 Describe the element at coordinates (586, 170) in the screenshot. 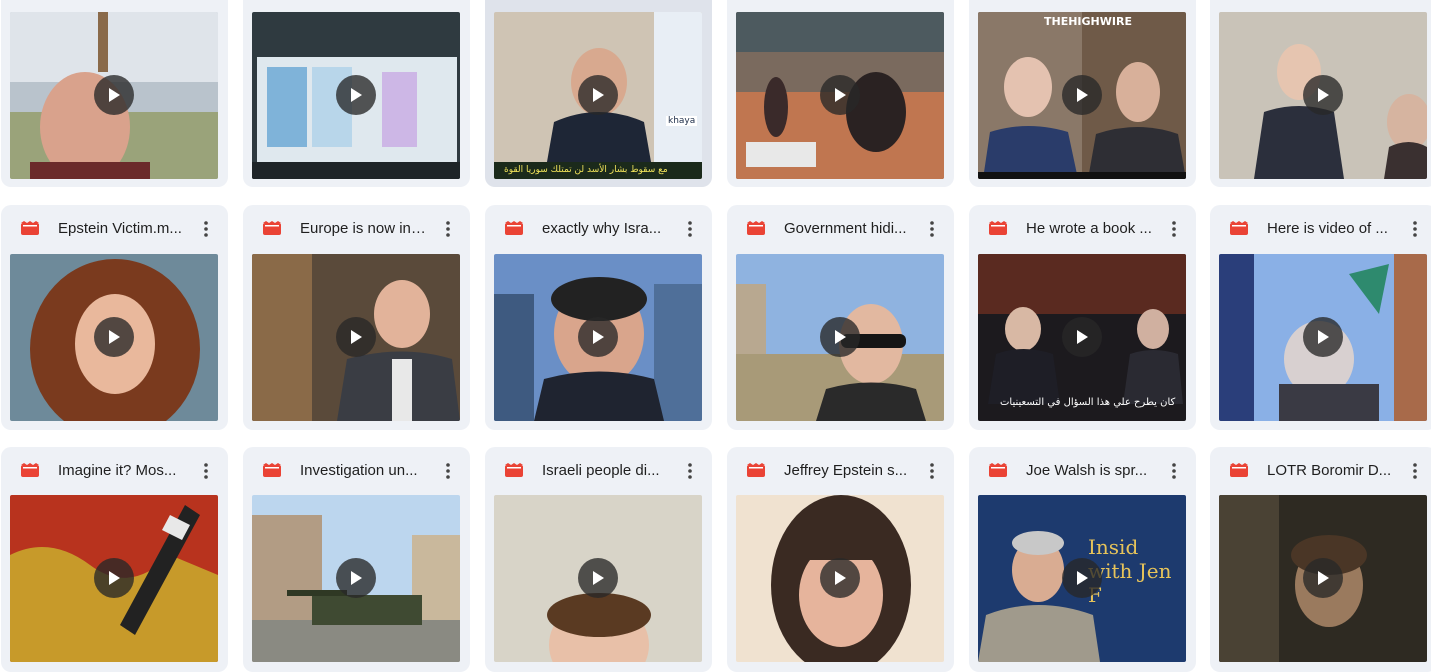

I see `thumbnail-caption: مع سقوط بشار الأسد لن تمتلك سوريا القوة` at that location.